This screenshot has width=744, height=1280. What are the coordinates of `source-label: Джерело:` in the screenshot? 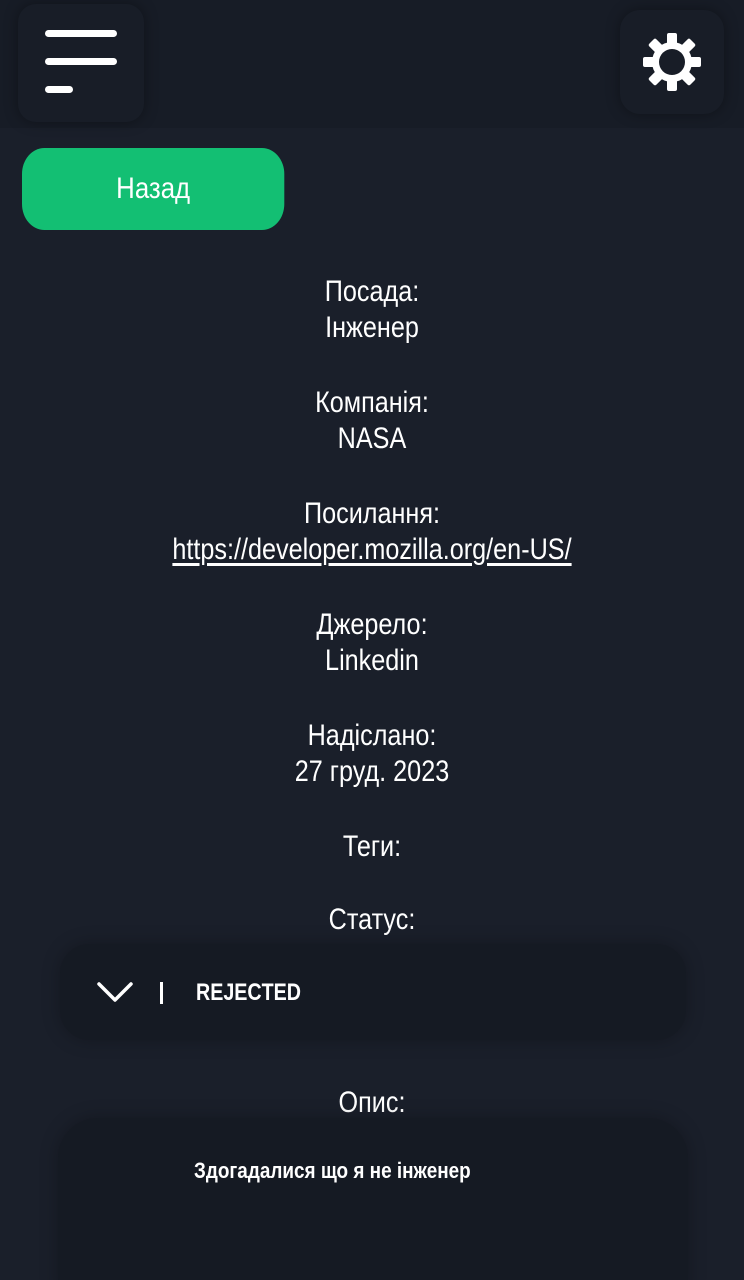 It's located at (372, 624).